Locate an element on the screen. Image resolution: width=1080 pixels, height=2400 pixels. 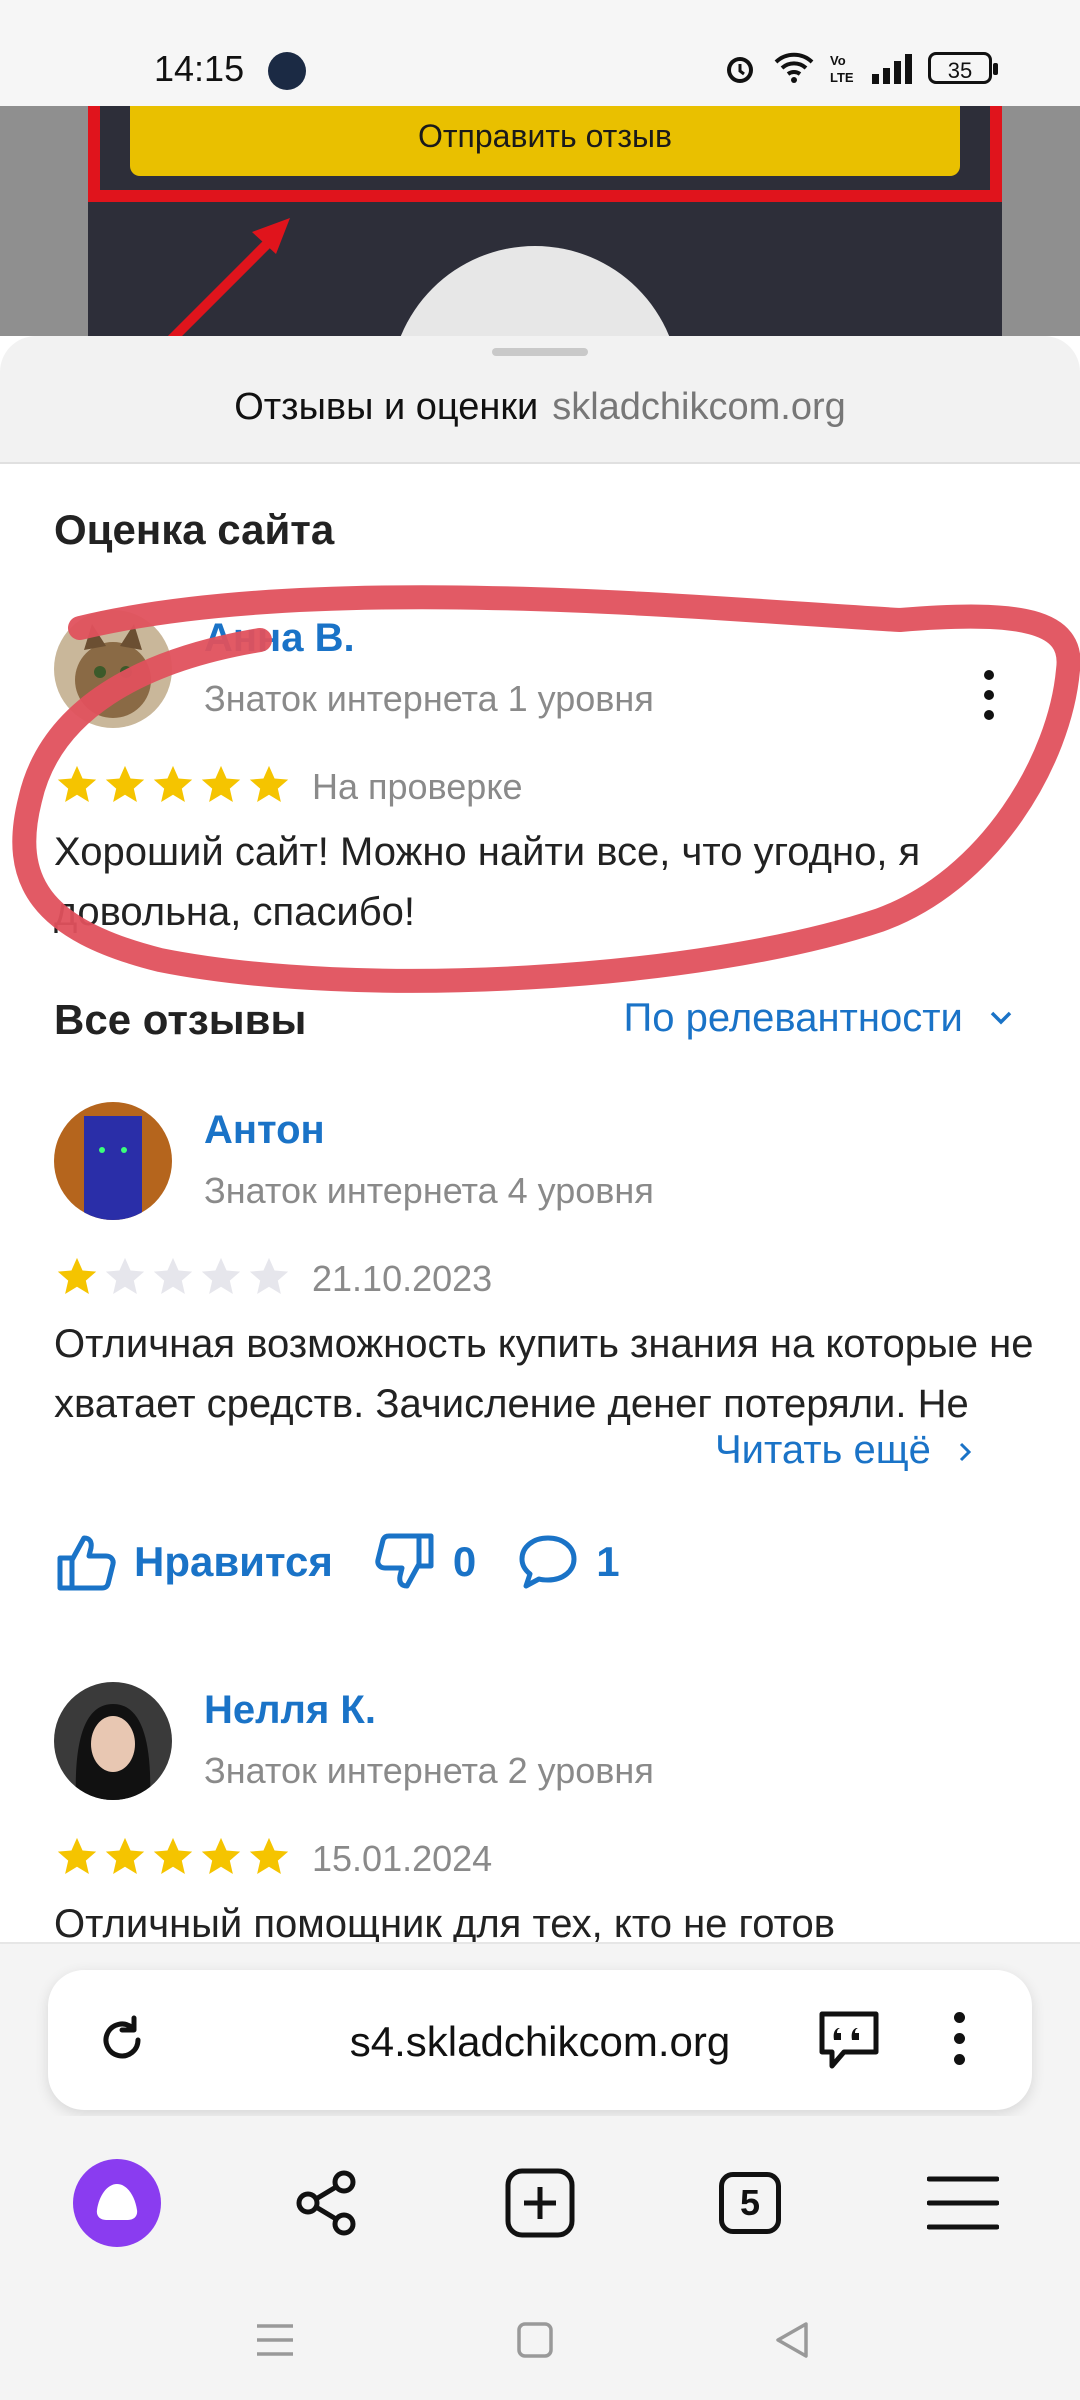
tabs-count-icon: 5 is located at coordinates (750, 2203).